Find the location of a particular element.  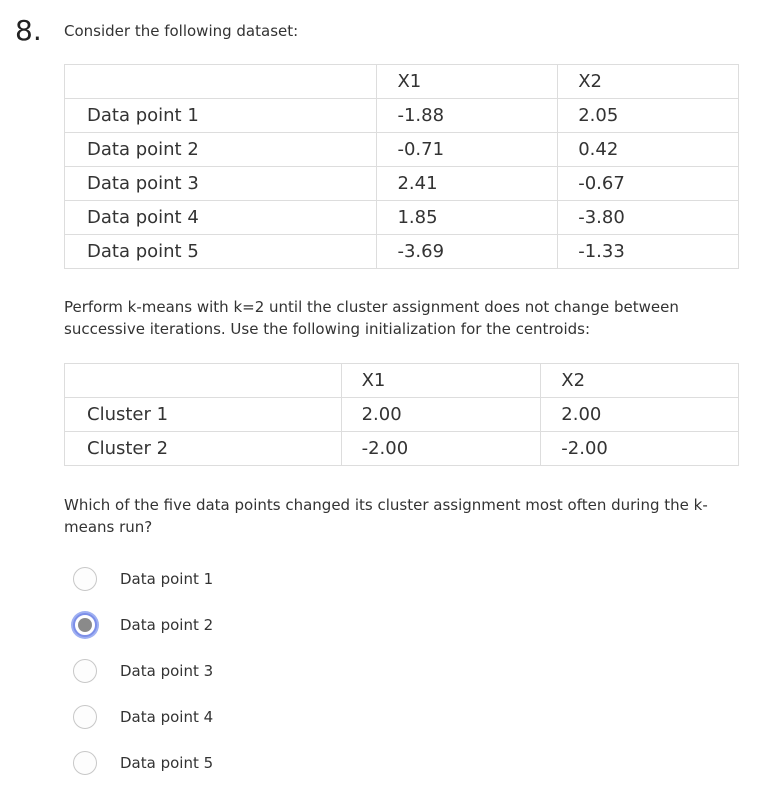

x2-value: 0.42 is located at coordinates (648, 149).